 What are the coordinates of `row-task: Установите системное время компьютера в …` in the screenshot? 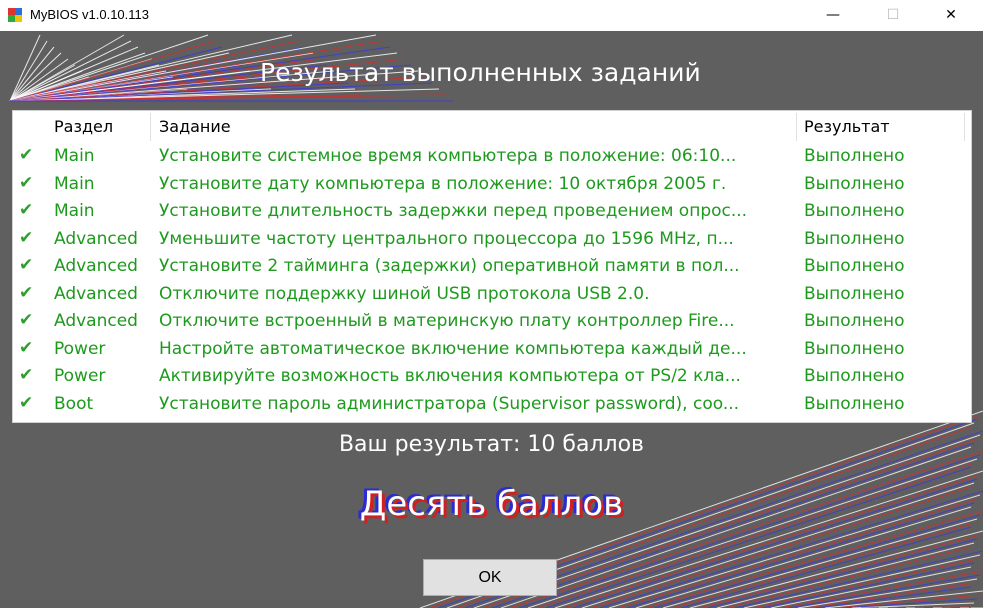 It's located at (448, 156).